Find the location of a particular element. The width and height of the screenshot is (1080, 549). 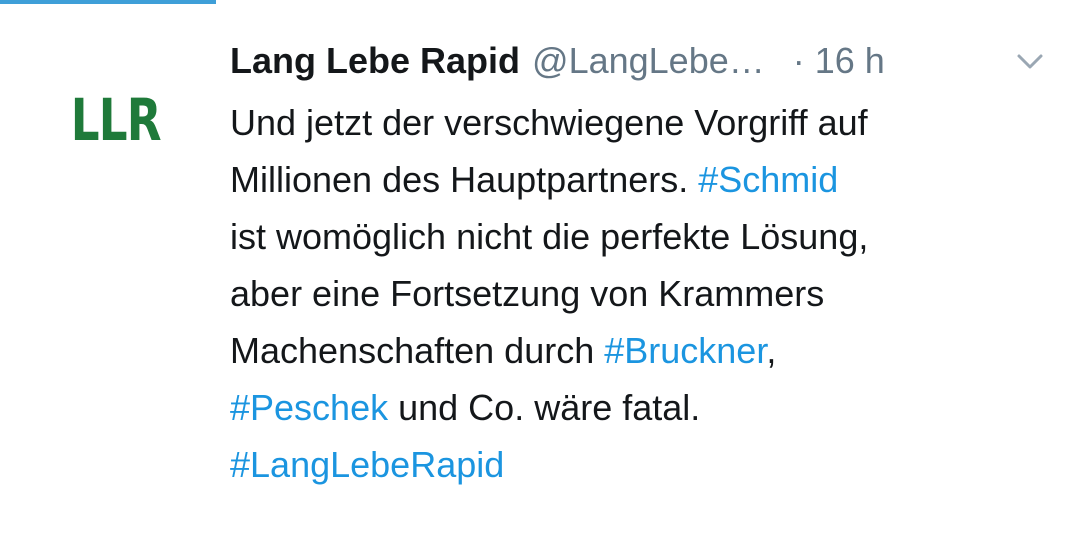

avatar: LLR is located at coordinates (116, 120).